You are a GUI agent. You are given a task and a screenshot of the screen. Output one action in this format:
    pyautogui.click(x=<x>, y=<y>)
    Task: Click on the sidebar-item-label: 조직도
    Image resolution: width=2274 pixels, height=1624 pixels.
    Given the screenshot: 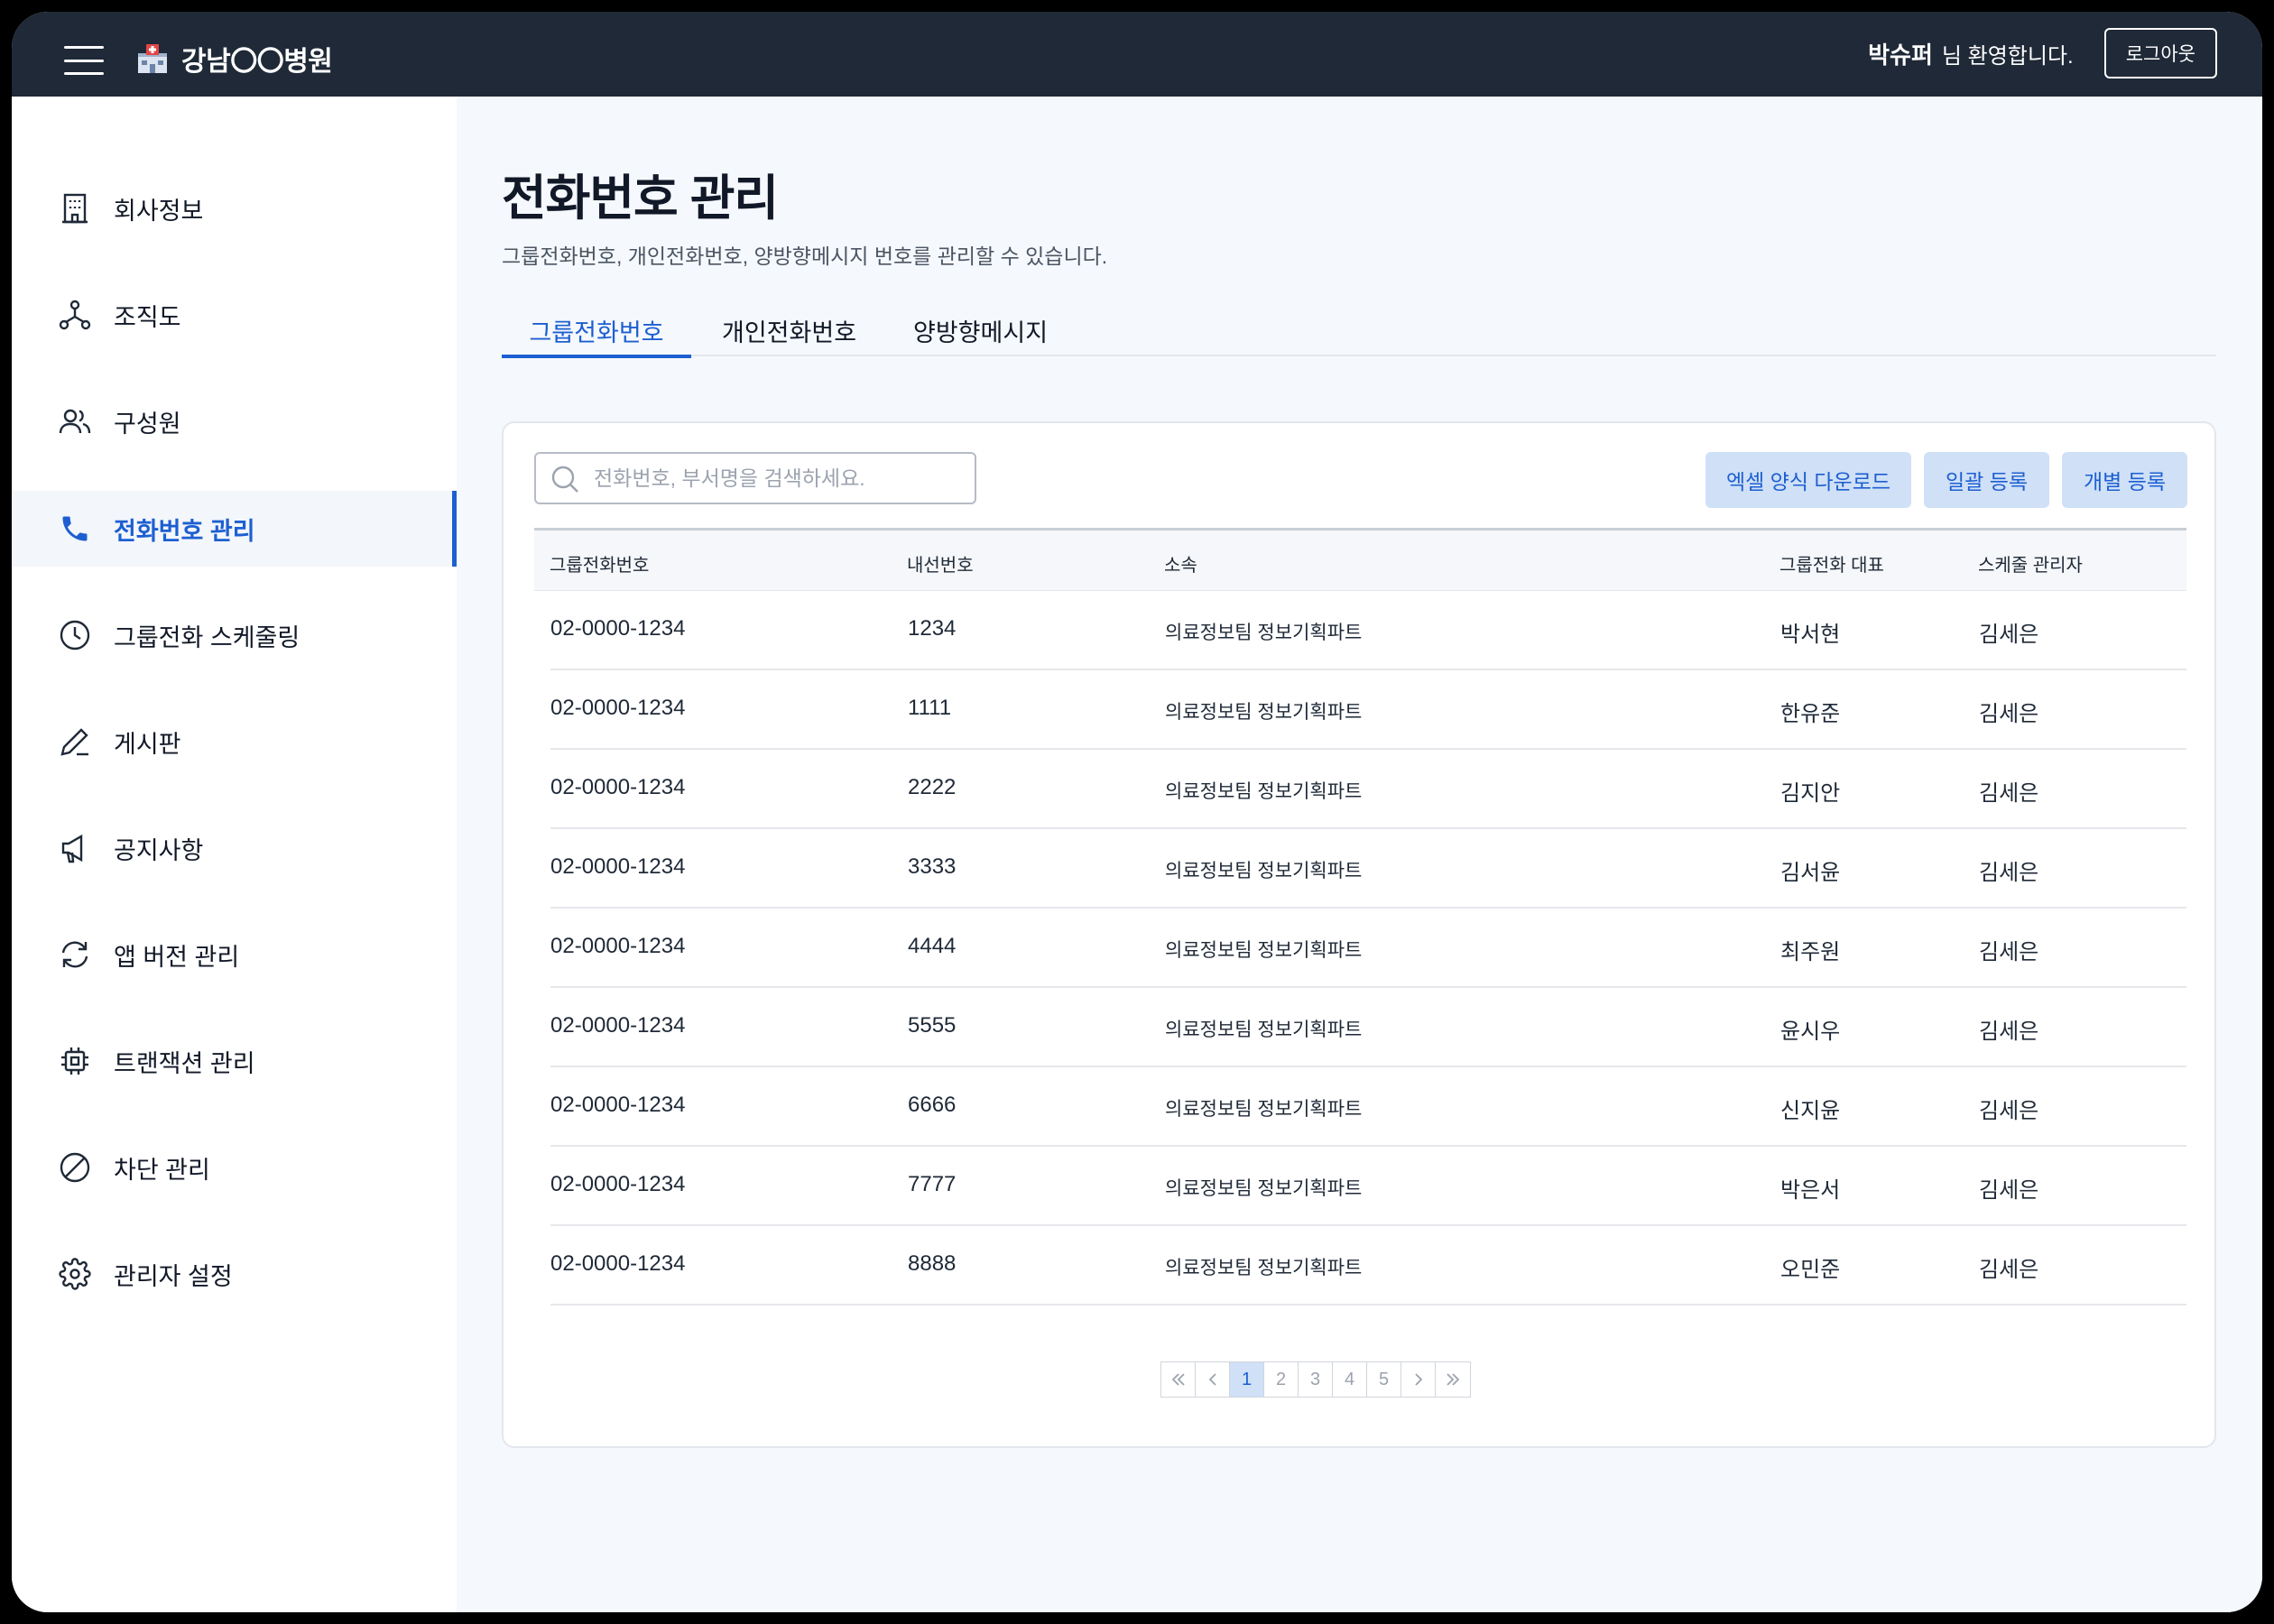 What is the action you would take?
    pyautogui.click(x=148, y=317)
    